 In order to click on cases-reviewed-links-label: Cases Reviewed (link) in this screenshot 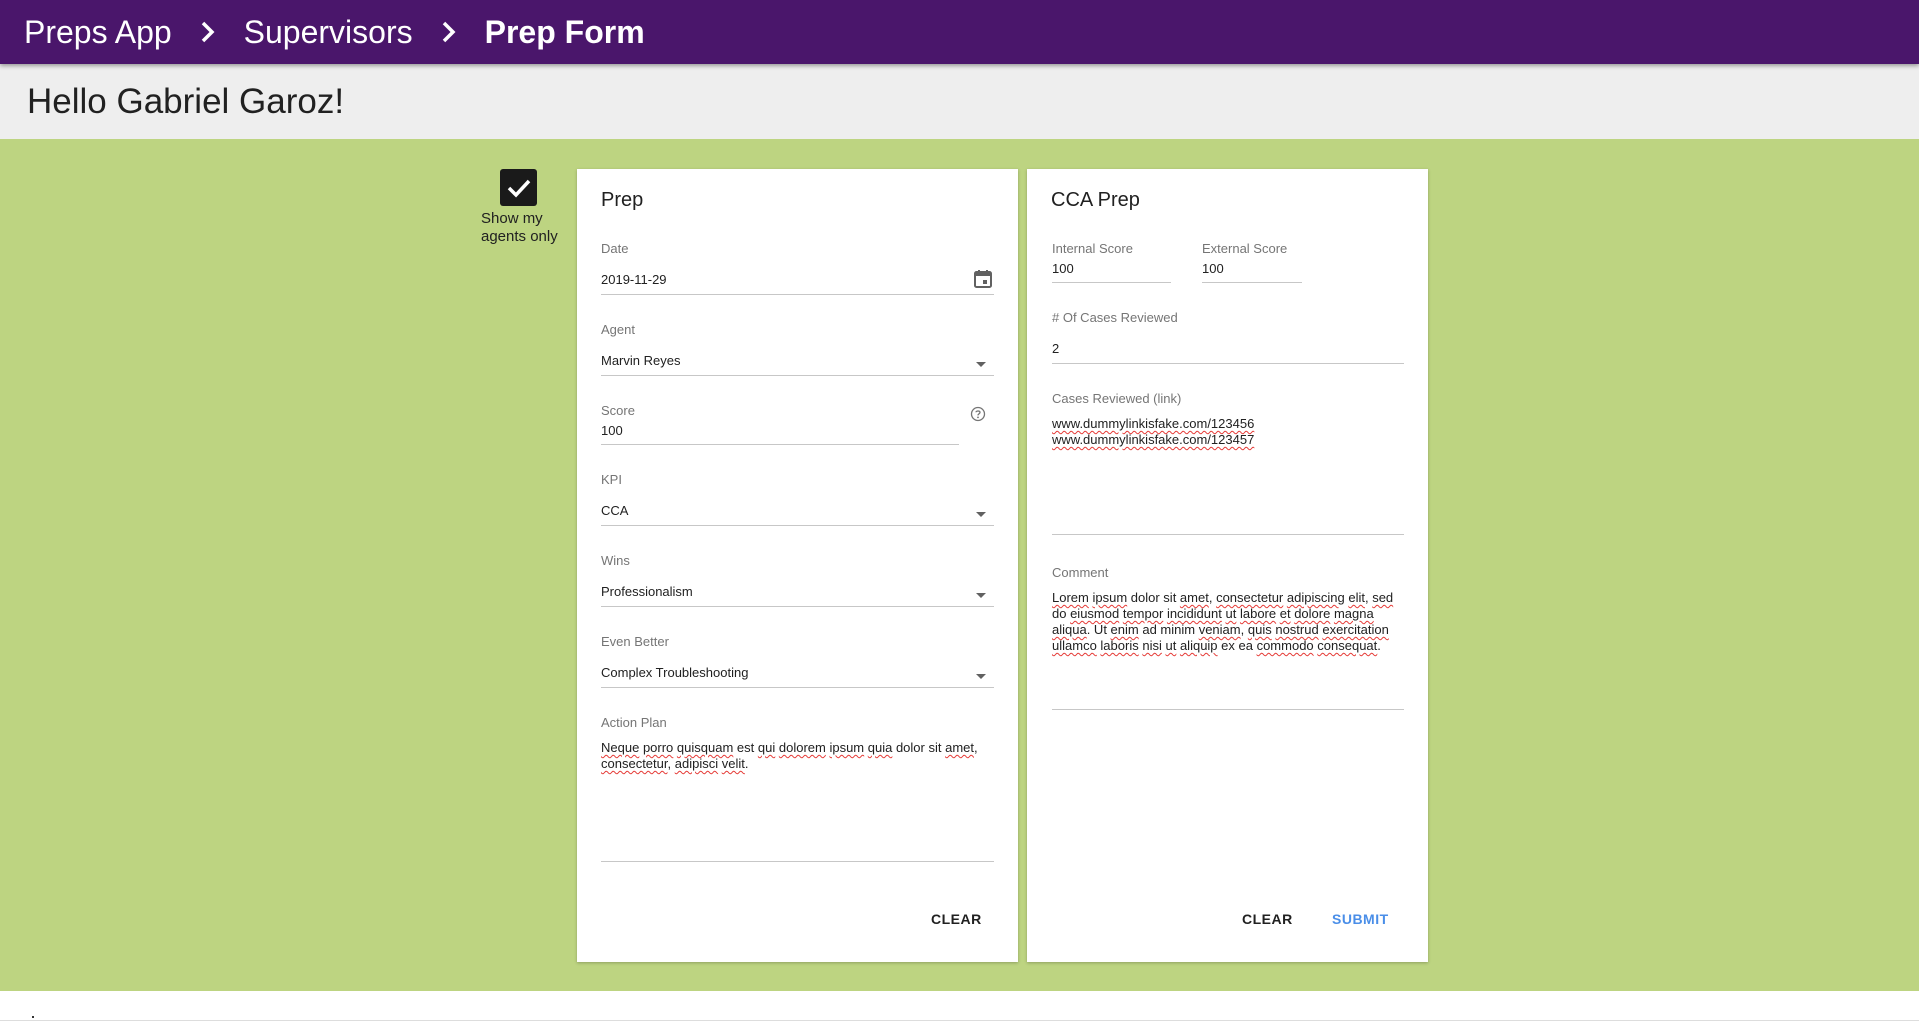, I will do `click(1117, 398)`.